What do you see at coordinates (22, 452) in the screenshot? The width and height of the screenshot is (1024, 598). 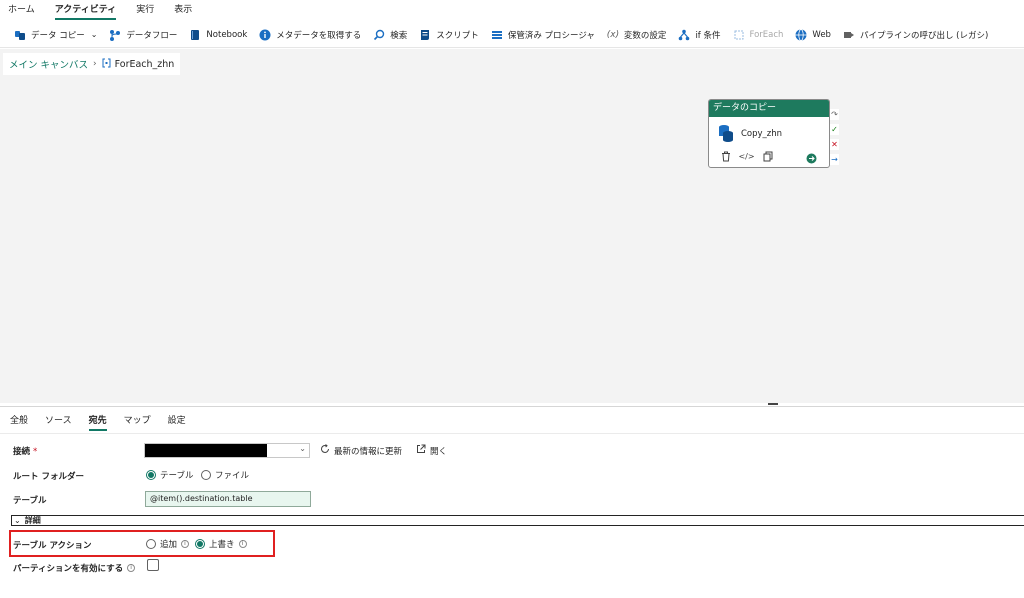 I see `connection-label-text: 接続` at bounding box center [22, 452].